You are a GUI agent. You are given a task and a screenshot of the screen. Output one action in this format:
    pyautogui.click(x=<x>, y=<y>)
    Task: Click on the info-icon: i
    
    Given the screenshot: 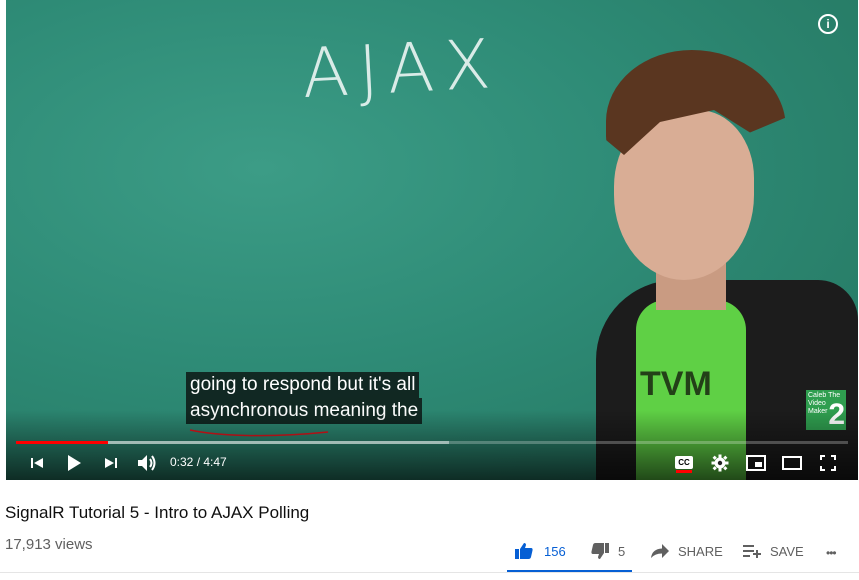 What is the action you would take?
    pyautogui.click(x=828, y=24)
    